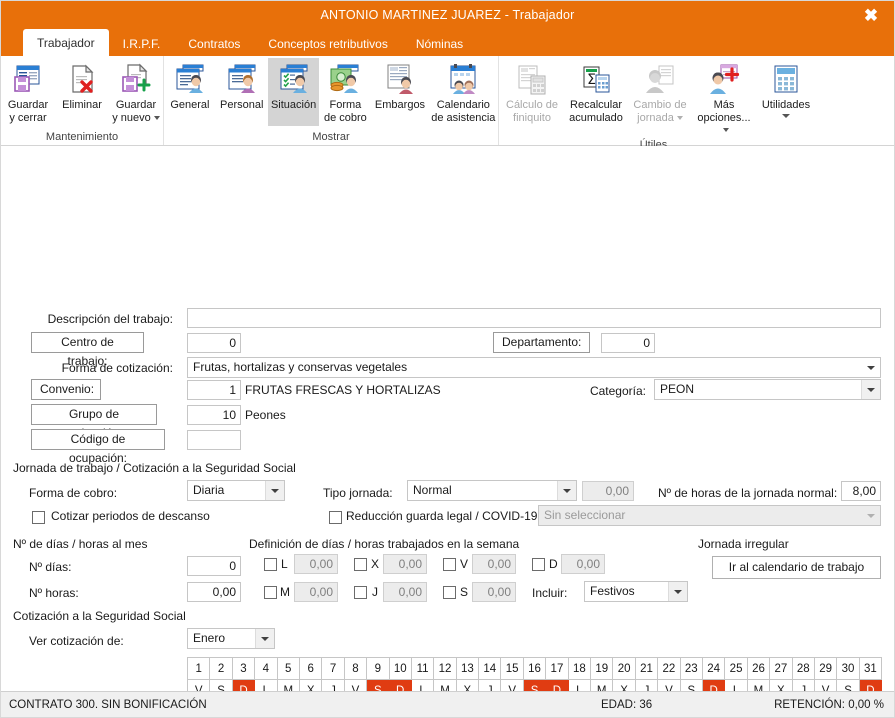 This screenshot has height=718, width=895. I want to click on calendar-day-number: 11, so click(422, 668).